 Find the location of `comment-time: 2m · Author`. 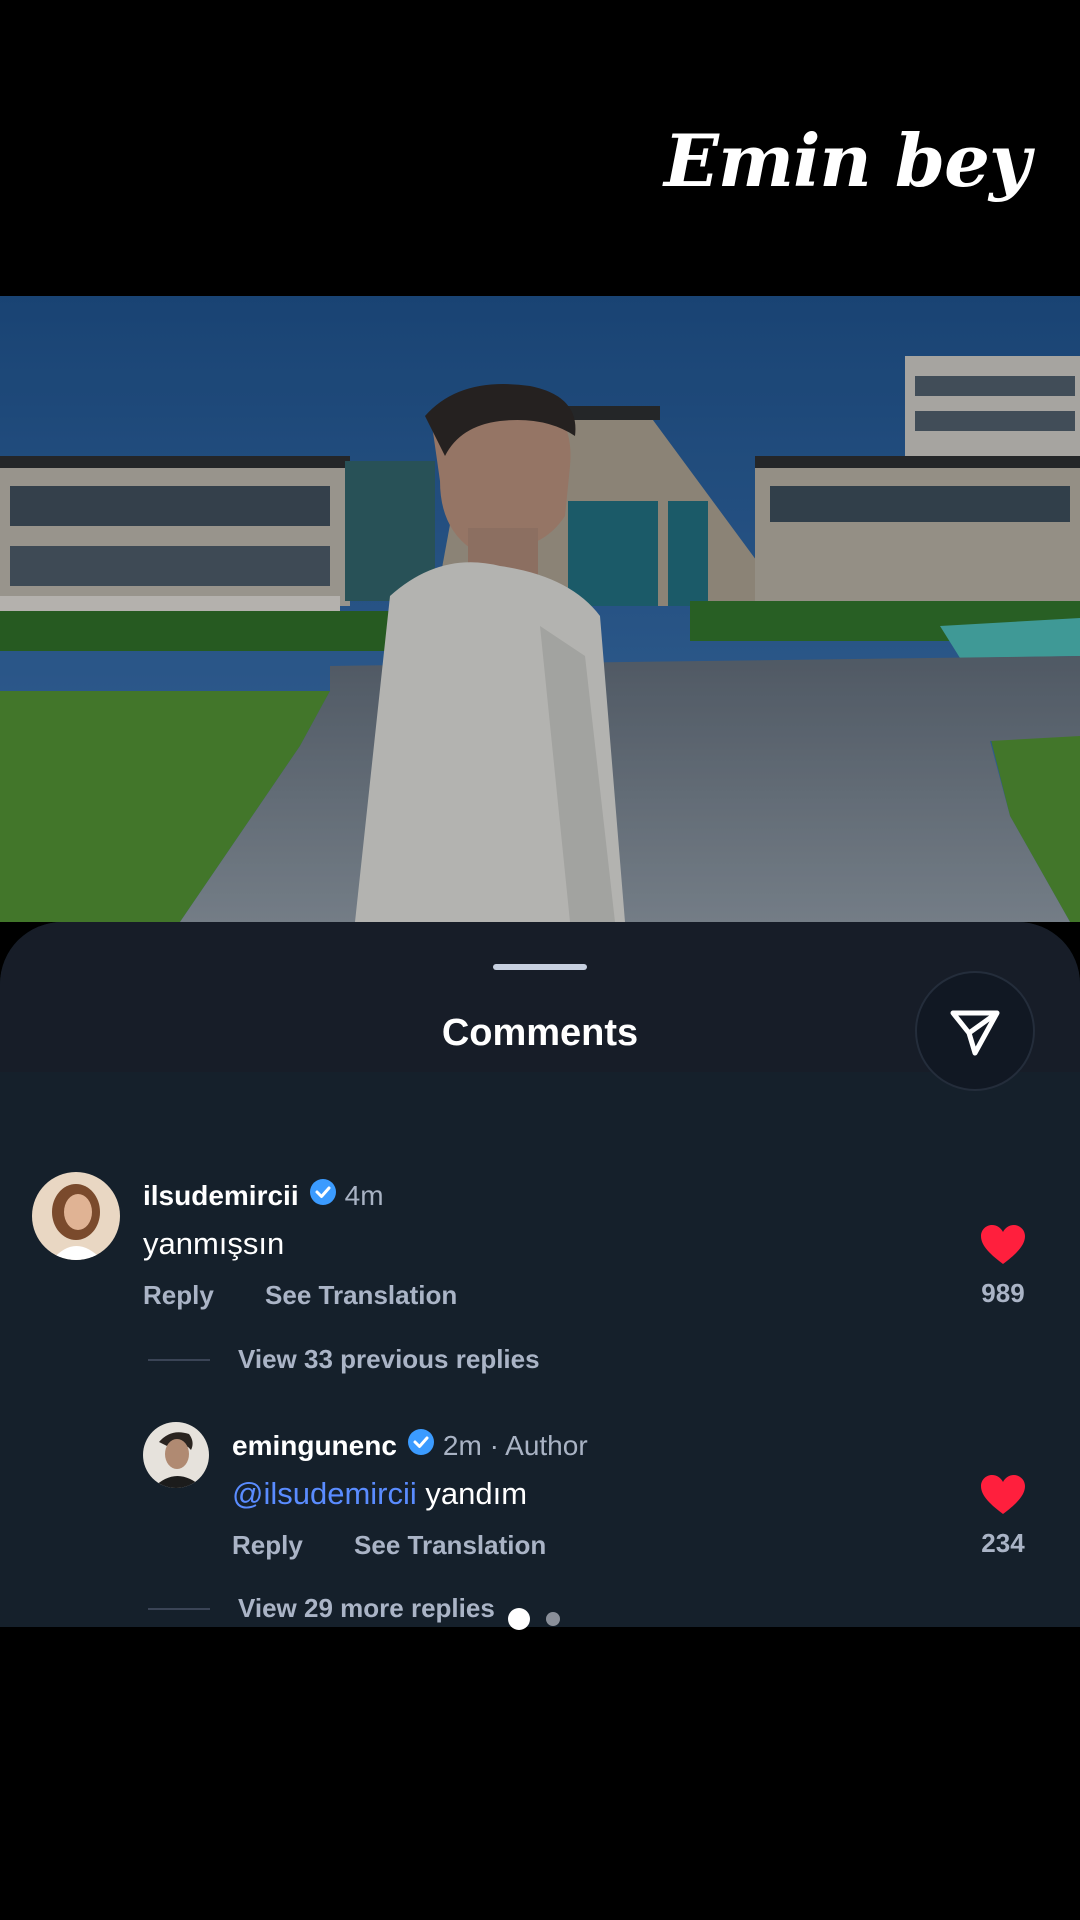

comment-time: 2m · Author is located at coordinates (515, 1445).